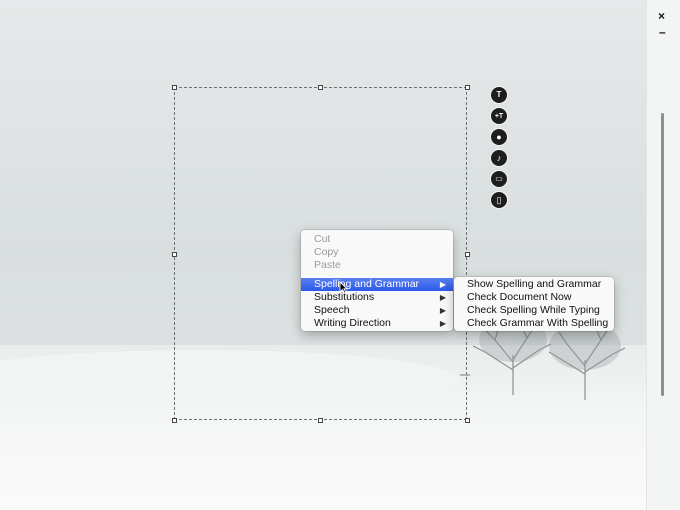 The height and width of the screenshot is (510, 680). Describe the element at coordinates (377, 297) in the screenshot. I see `menu-item-substitutions: Substitutions ▶` at that location.